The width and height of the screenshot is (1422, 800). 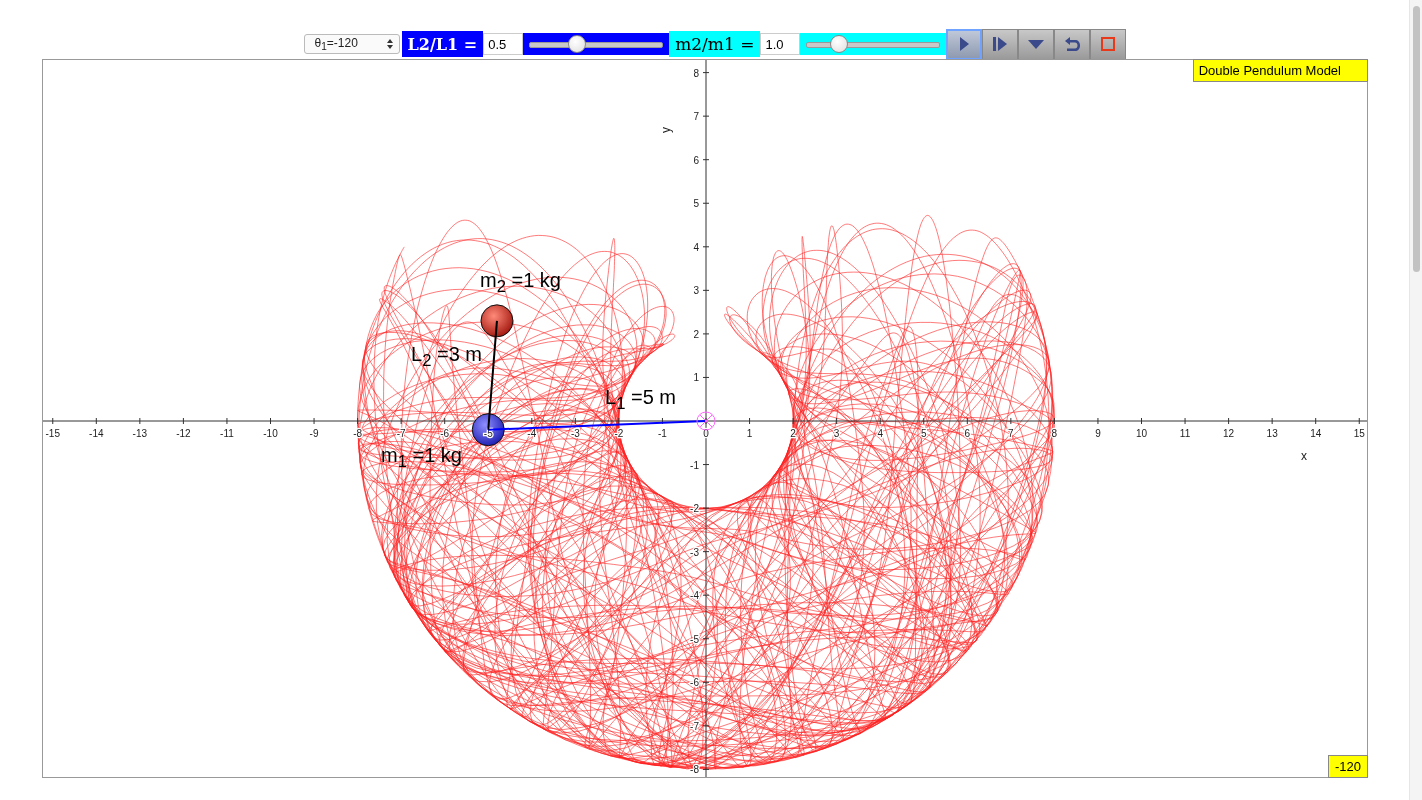 I want to click on x-tick-label: -1, so click(x=662, y=433).